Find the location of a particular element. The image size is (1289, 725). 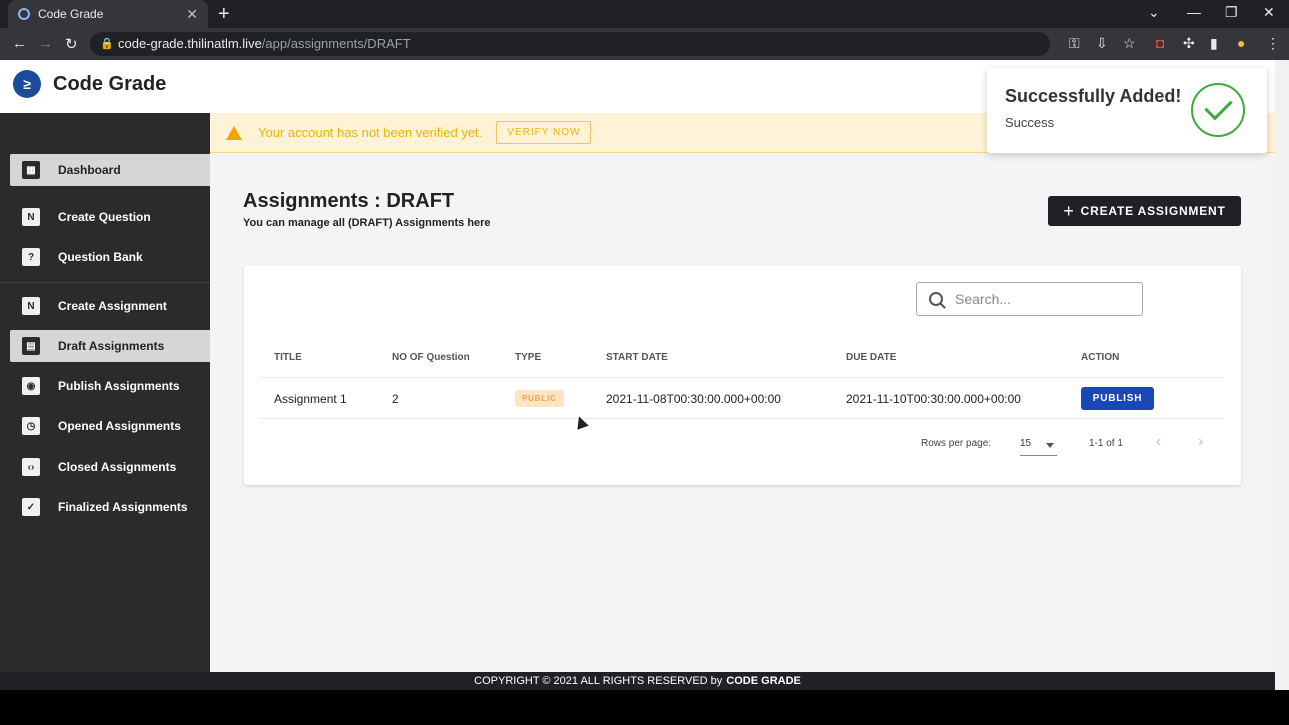

reload-icon: ↻ is located at coordinates (71, 44).